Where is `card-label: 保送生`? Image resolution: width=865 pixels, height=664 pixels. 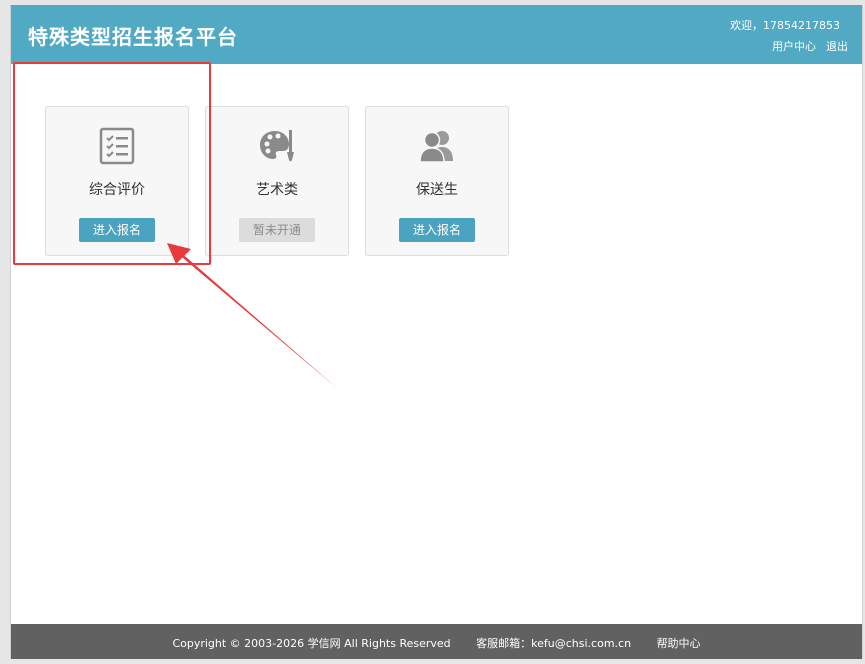 card-label: 保送生 is located at coordinates (437, 190).